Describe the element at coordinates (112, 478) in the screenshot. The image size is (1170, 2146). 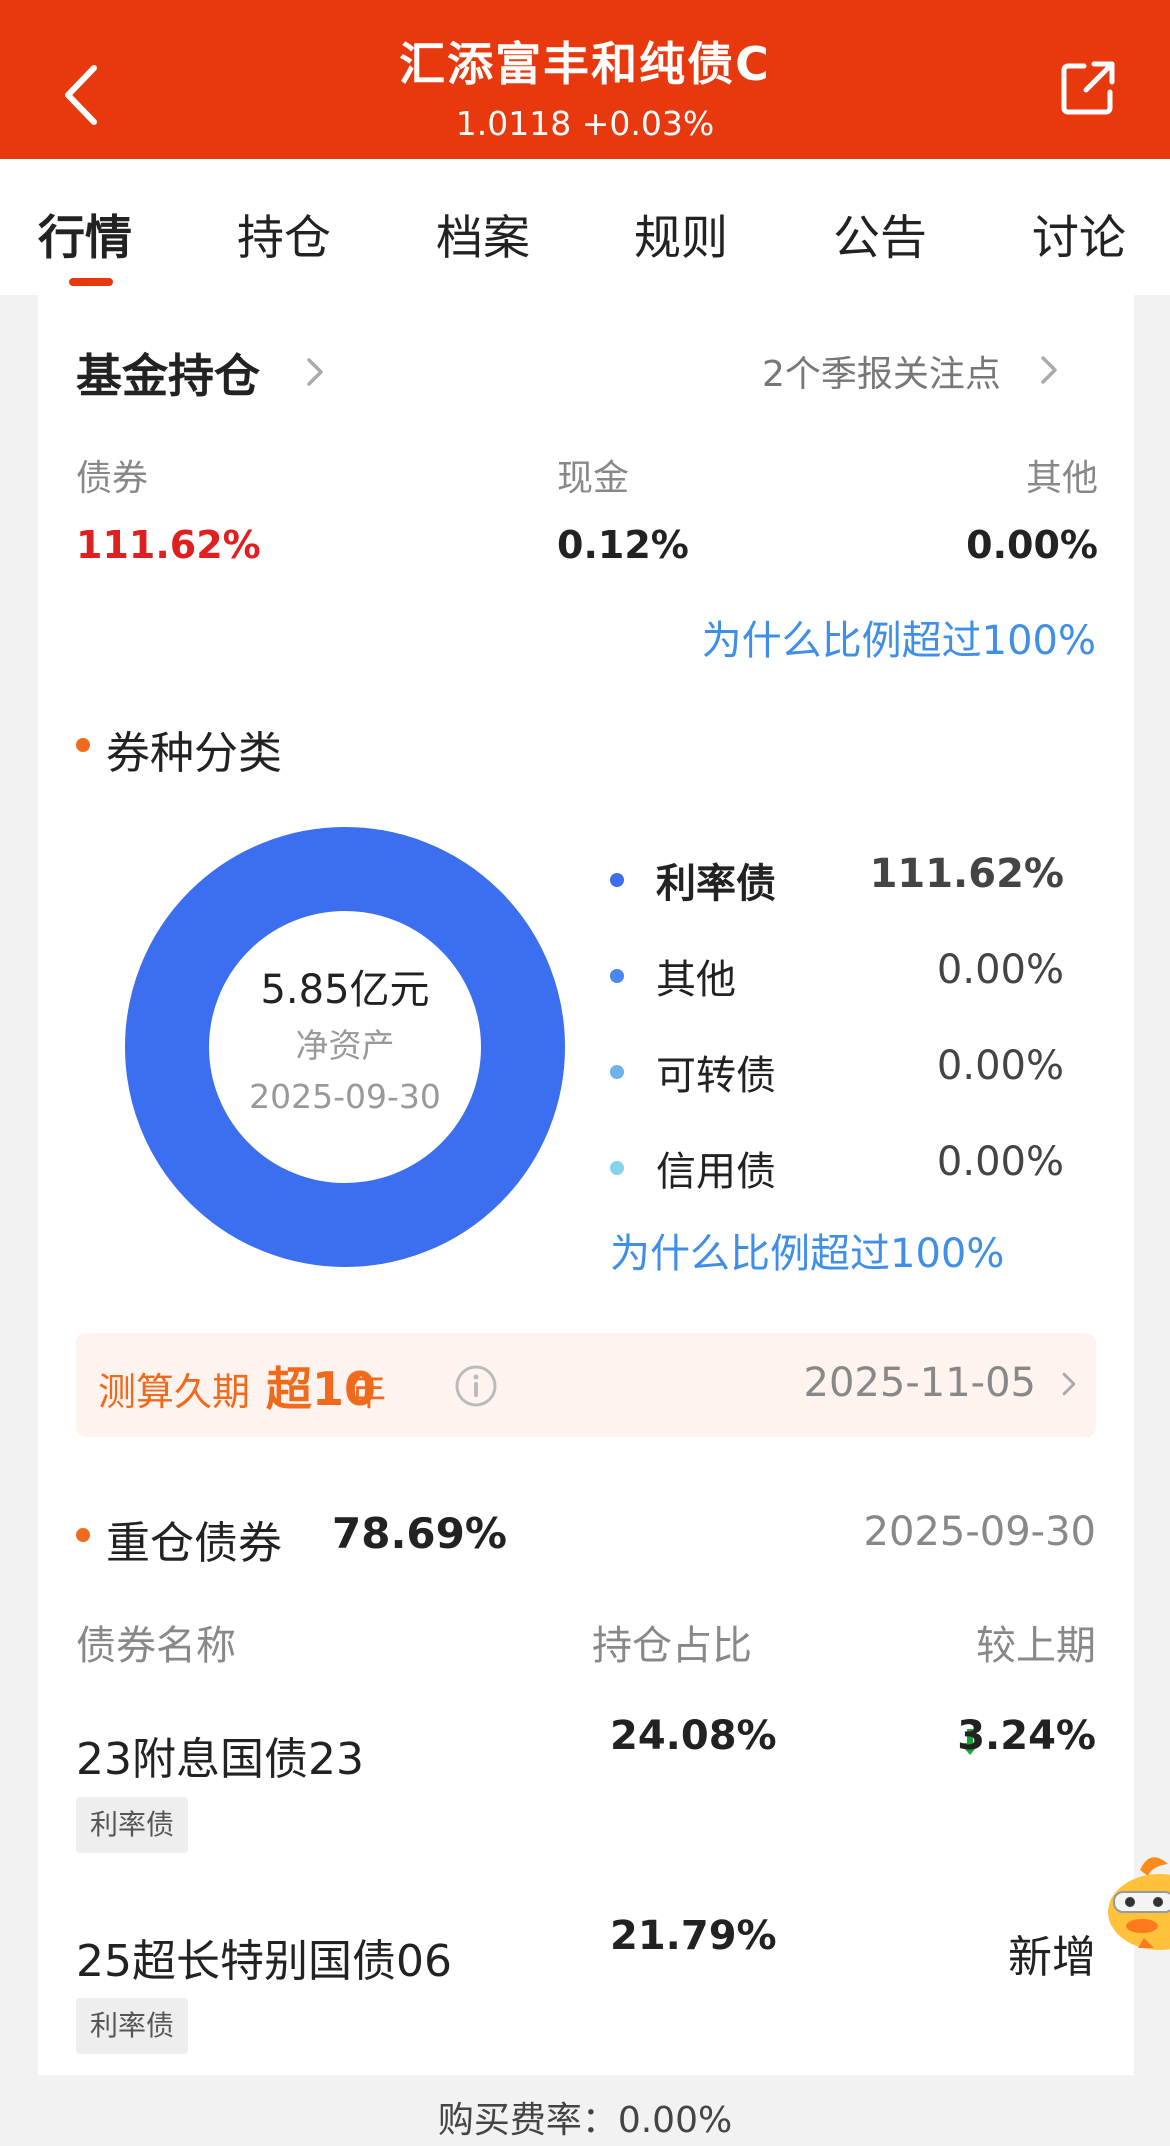
I see `asset-label-bond: 债券` at that location.